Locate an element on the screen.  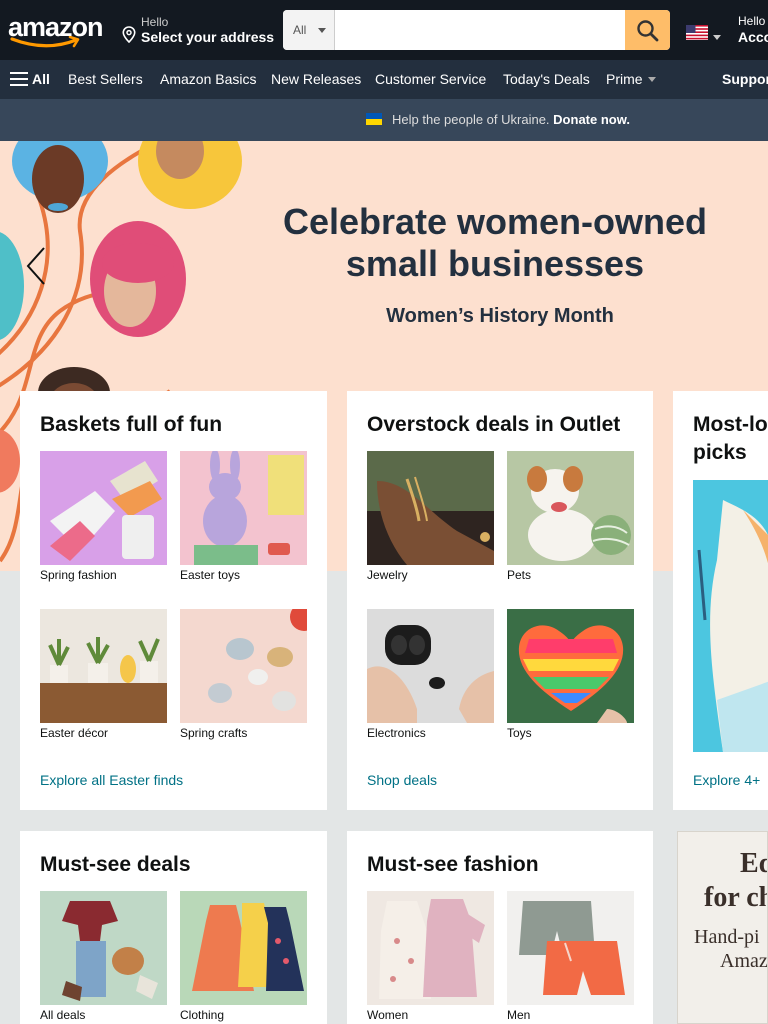
tile-caption: Electronics is located at coordinates (396, 733).